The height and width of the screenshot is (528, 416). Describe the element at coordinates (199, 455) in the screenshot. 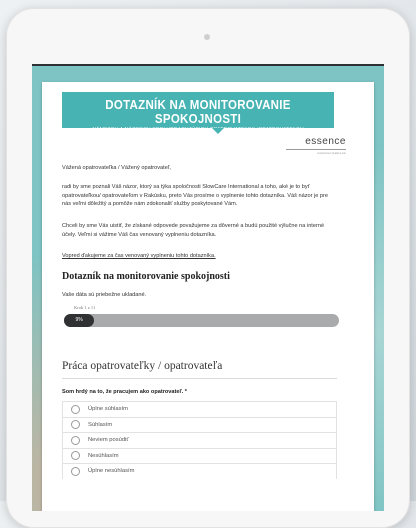

I see `option-nesuhlasim: Nesúhlasím` at that location.